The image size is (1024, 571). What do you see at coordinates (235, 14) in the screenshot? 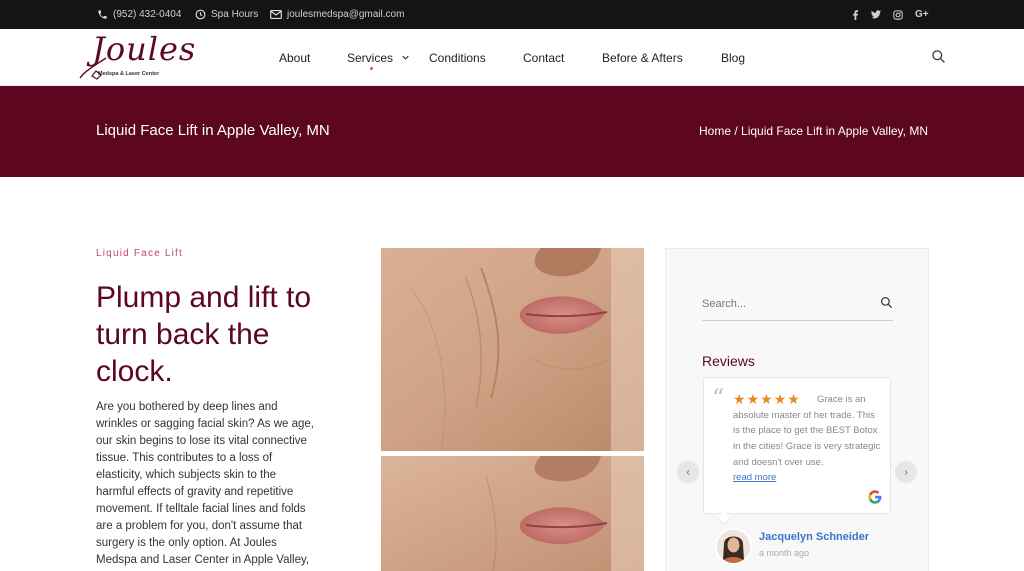
I see `spa-hours-label: Spa Hours` at bounding box center [235, 14].